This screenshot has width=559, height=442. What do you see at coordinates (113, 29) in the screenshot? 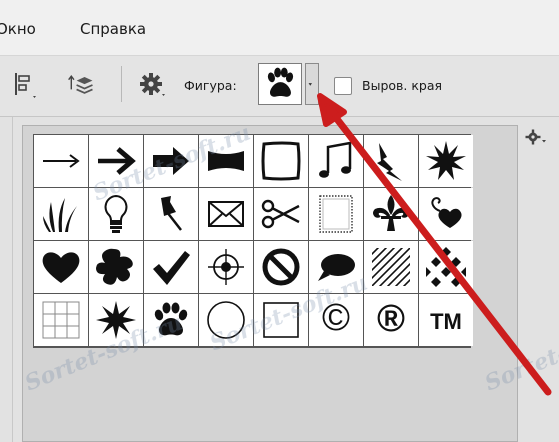
I see `menu-help: Справка` at bounding box center [113, 29].